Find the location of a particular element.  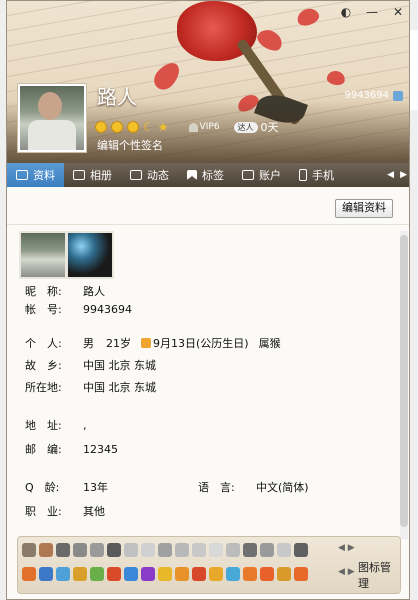

info-label: 职 业: is located at coordinates (43, 511).